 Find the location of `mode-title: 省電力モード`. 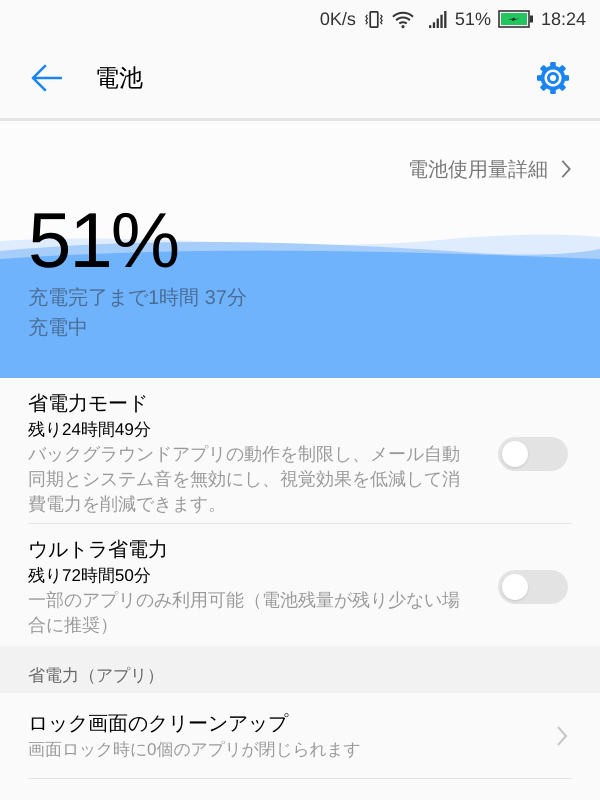

mode-title: 省電力モード is located at coordinates (88, 404).